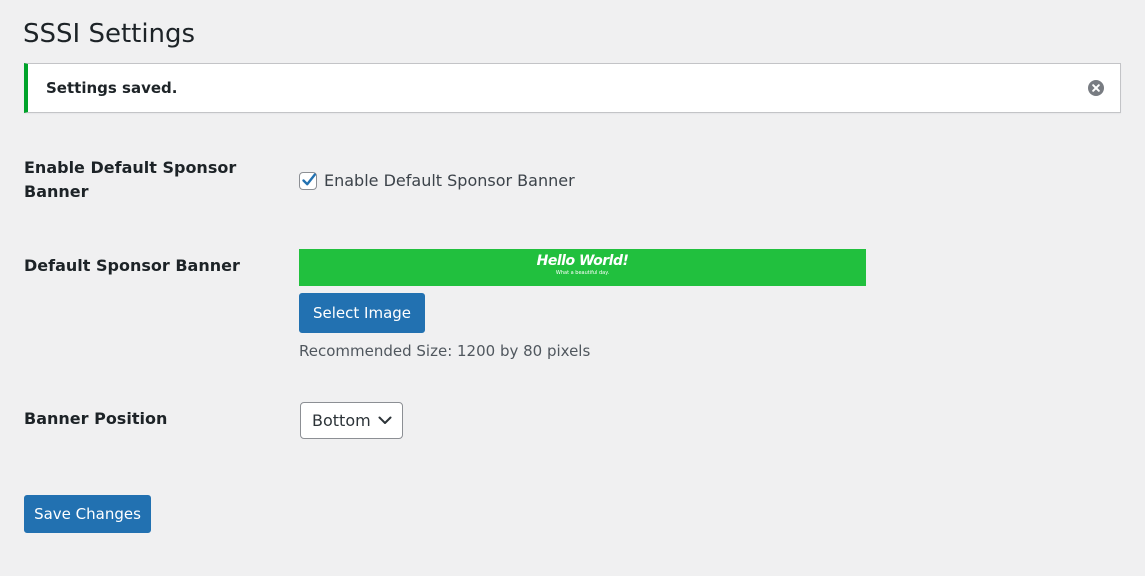  Describe the element at coordinates (96, 418) in the screenshot. I see `banner-position-label: Banner Position` at that location.